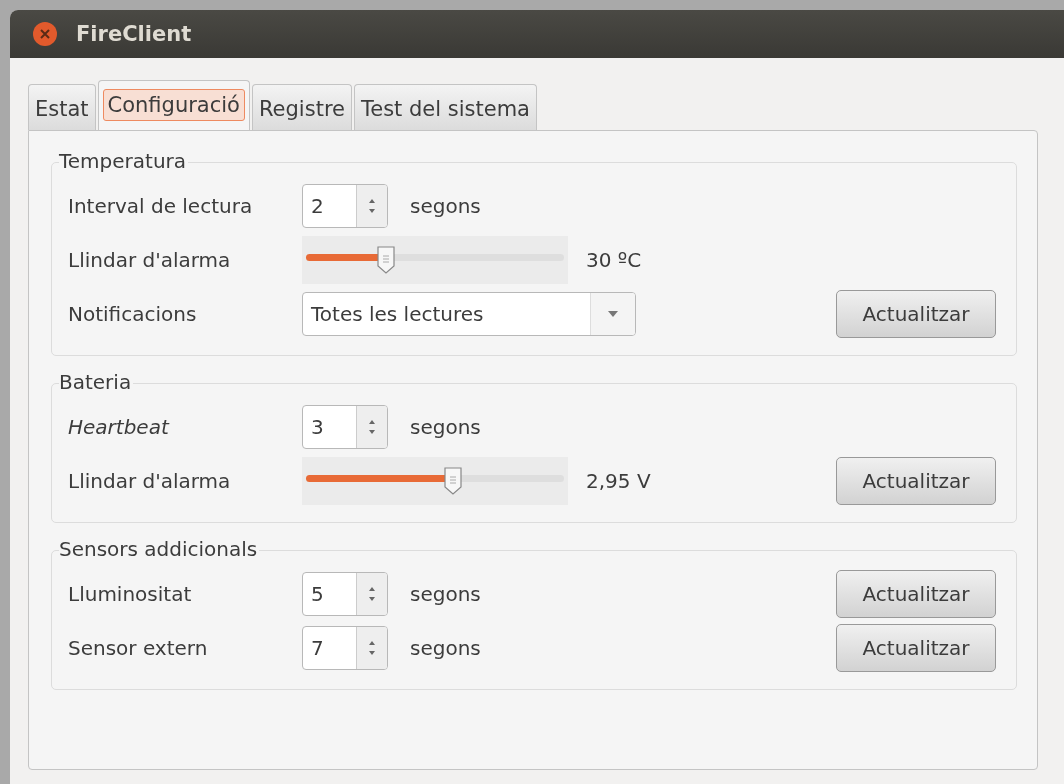  What do you see at coordinates (138, 648) in the screenshot?
I see `field-label: Sensor extern` at bounding box center [138, 648].